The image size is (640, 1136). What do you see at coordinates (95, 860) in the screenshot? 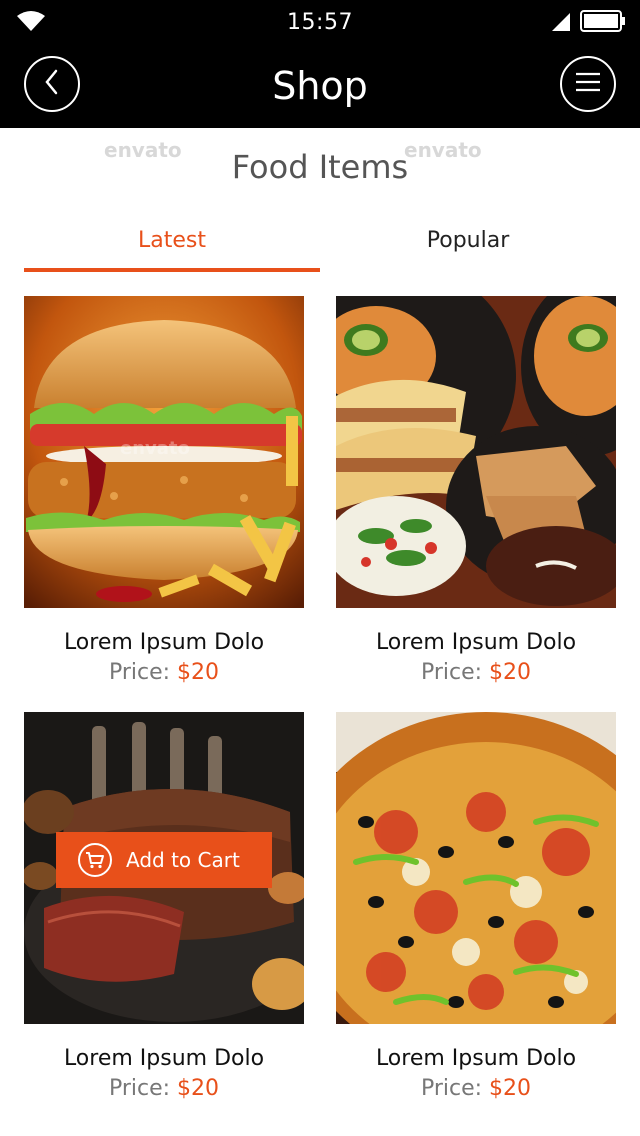
I see `cart-icon` at bounding box center [95, 860].